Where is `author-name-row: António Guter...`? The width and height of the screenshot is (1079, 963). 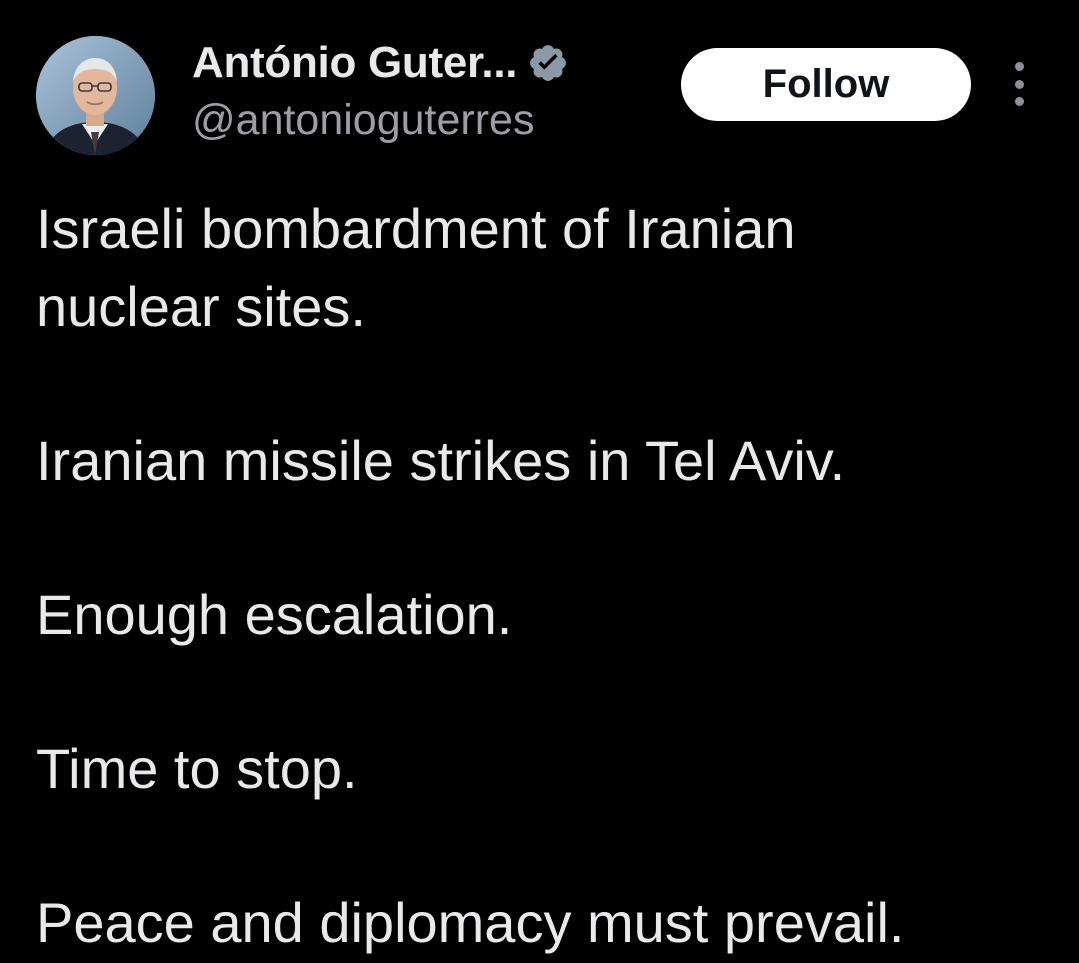
author-name-row: António Guter... is located at coordinates (380, 63).